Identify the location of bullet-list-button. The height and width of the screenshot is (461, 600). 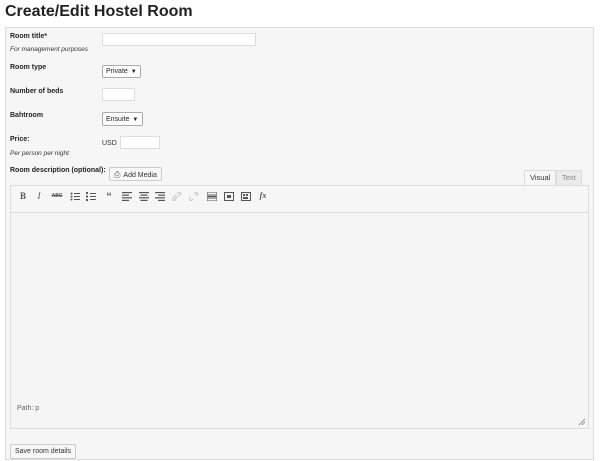
(75, 196).